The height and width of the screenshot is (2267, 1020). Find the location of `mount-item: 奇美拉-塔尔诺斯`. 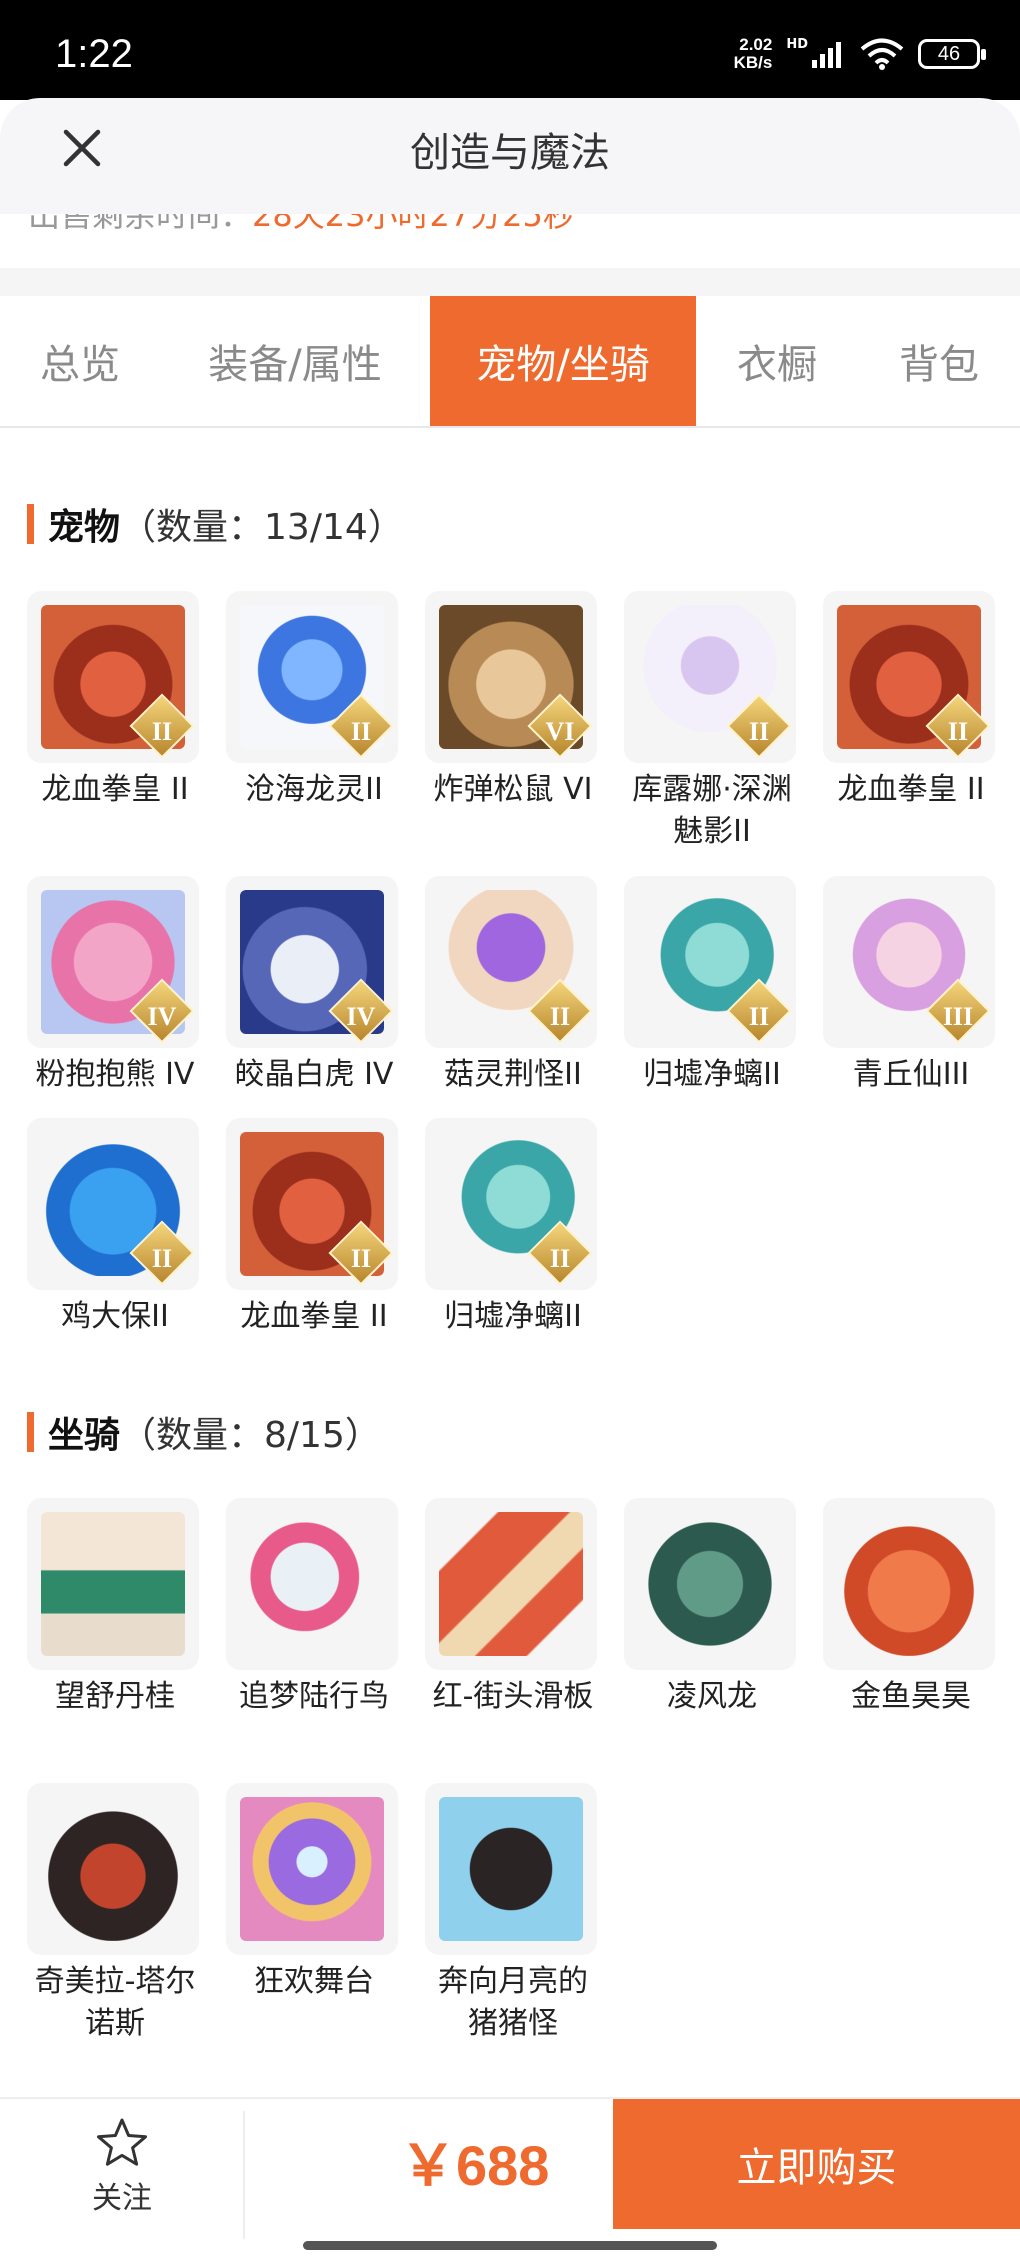

mount-item: 奇美拉-塔尔诺斯 is located at coordinates (115, 1914).